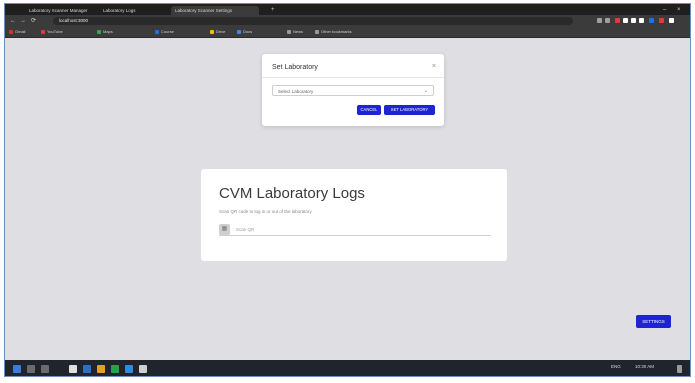  I want to click on bookmark-item: Docs, so click(244, 32).